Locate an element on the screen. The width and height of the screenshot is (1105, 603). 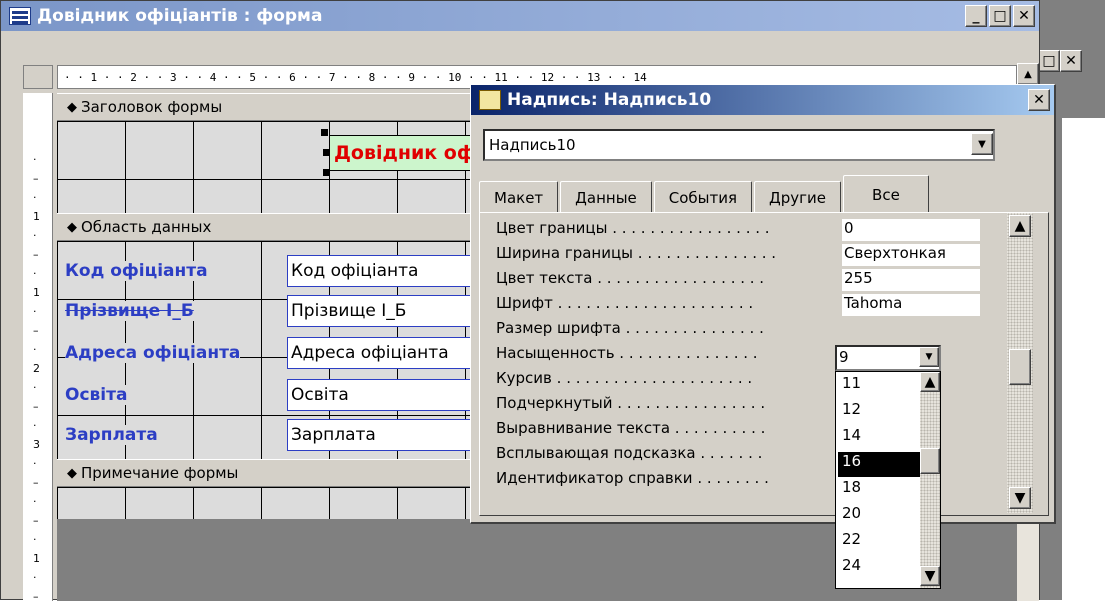
vertical-ruler: · – · 1 · – · 1 · – · 2 · – · 3 · – · – · 1 · – is located at coordinates (38, 348).